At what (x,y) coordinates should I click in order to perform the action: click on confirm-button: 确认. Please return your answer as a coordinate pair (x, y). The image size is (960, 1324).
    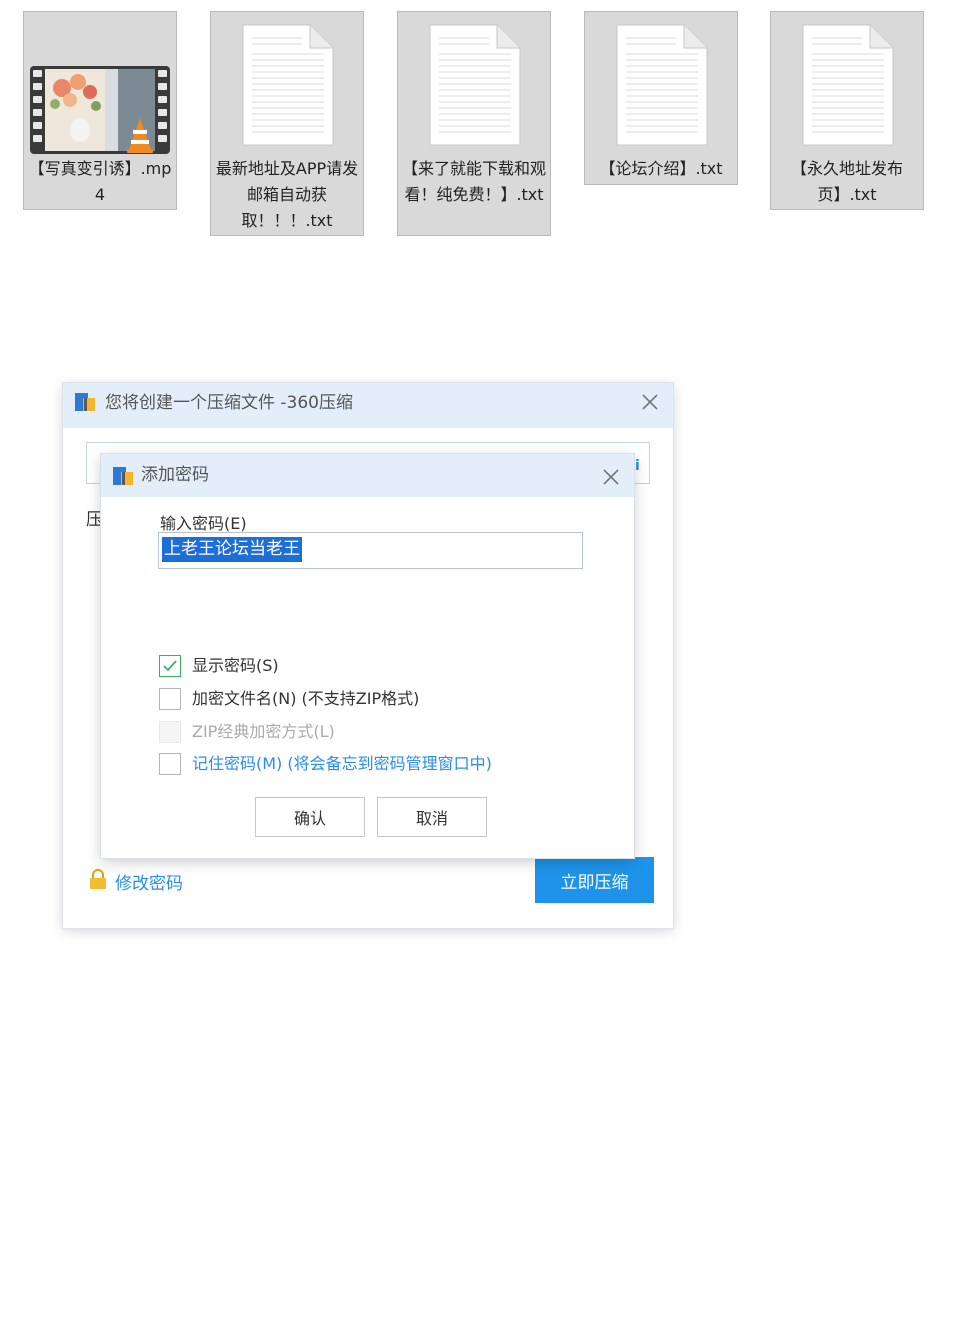
    Looking at the image, I should click on (310, 817).